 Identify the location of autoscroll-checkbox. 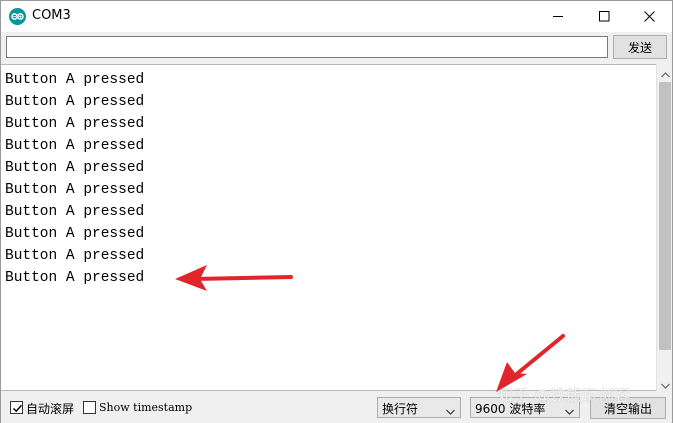
(16, 407).